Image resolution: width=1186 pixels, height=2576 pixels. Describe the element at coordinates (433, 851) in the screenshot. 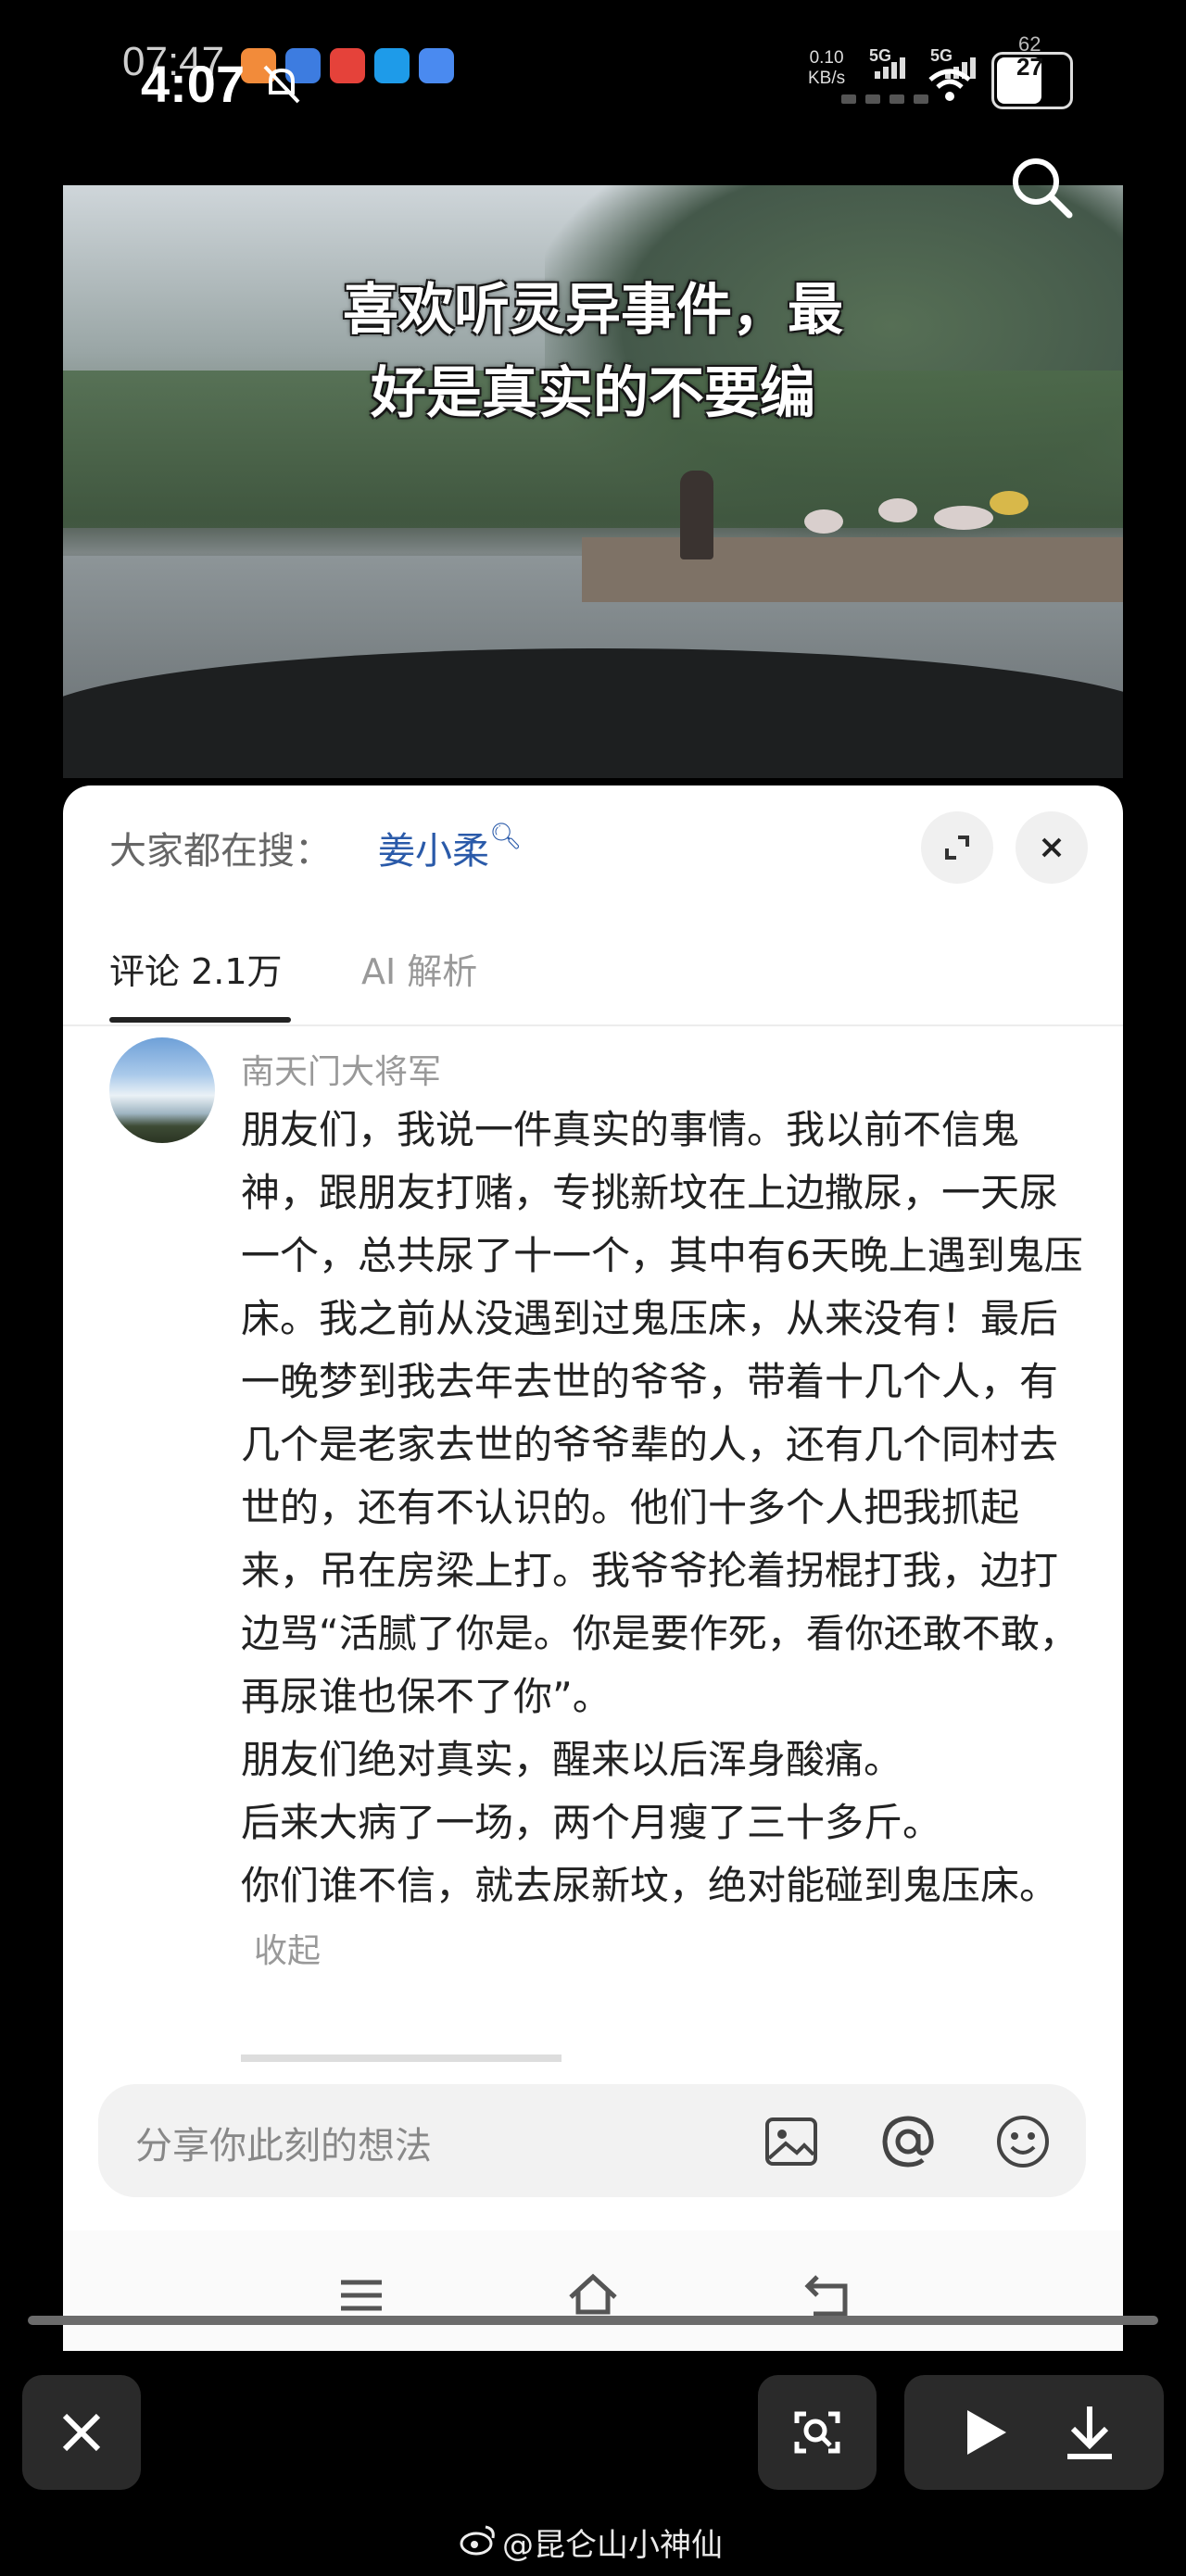

I see `hot-search-term-text: 姜小柔` at that location.